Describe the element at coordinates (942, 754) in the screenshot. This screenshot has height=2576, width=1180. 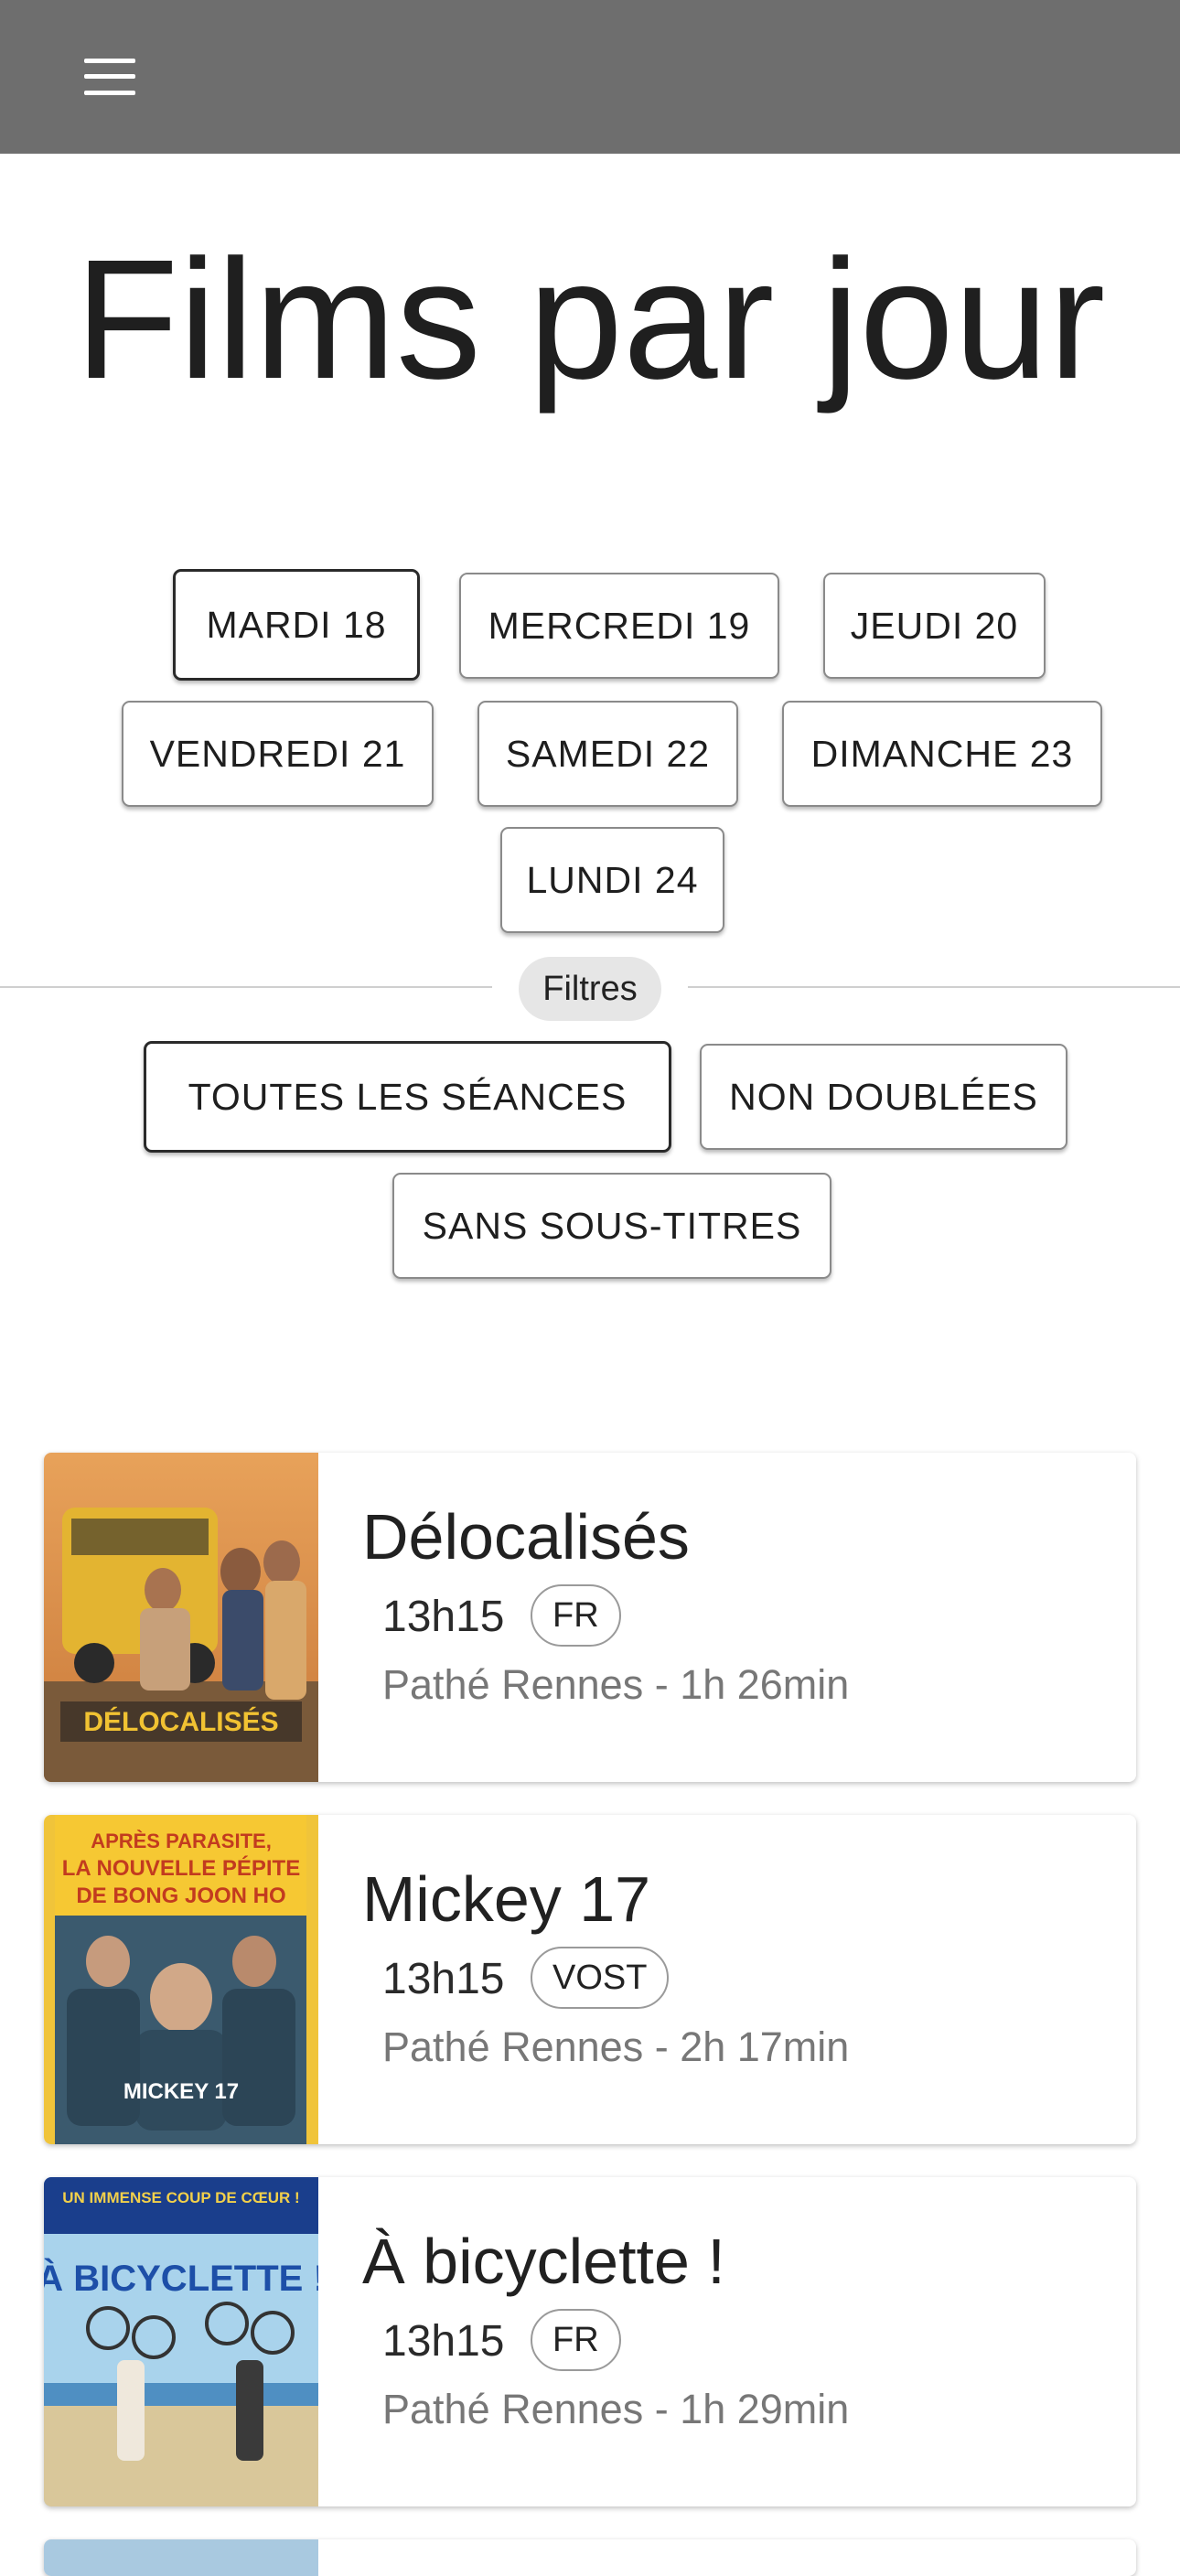
I see `day-button-dimanche-23: DIMANCHE 23` at that location.